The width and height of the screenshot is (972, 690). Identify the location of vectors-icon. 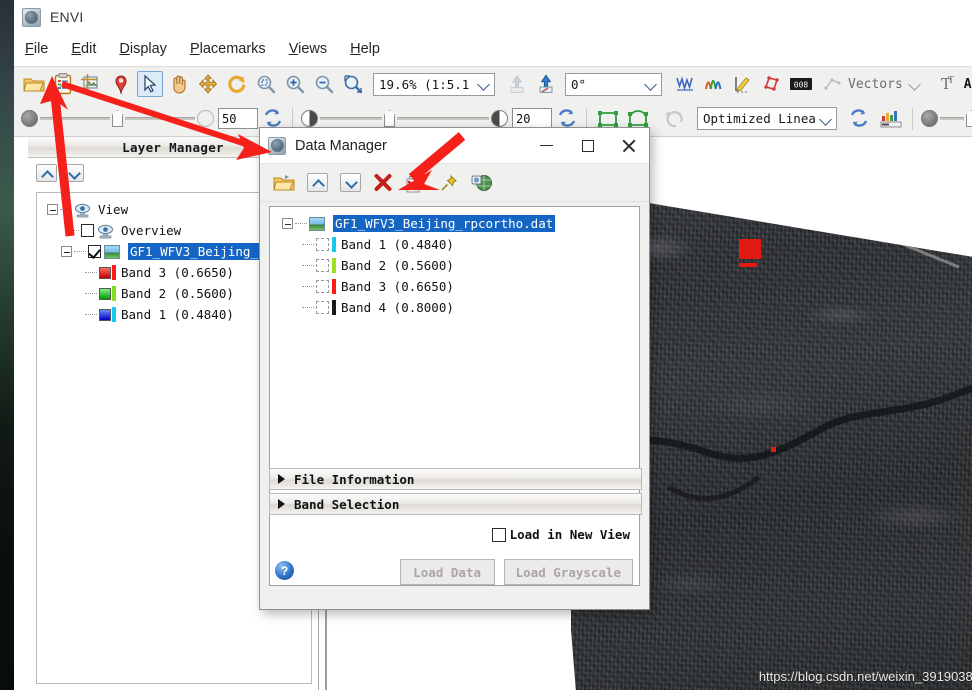
(833, 84).